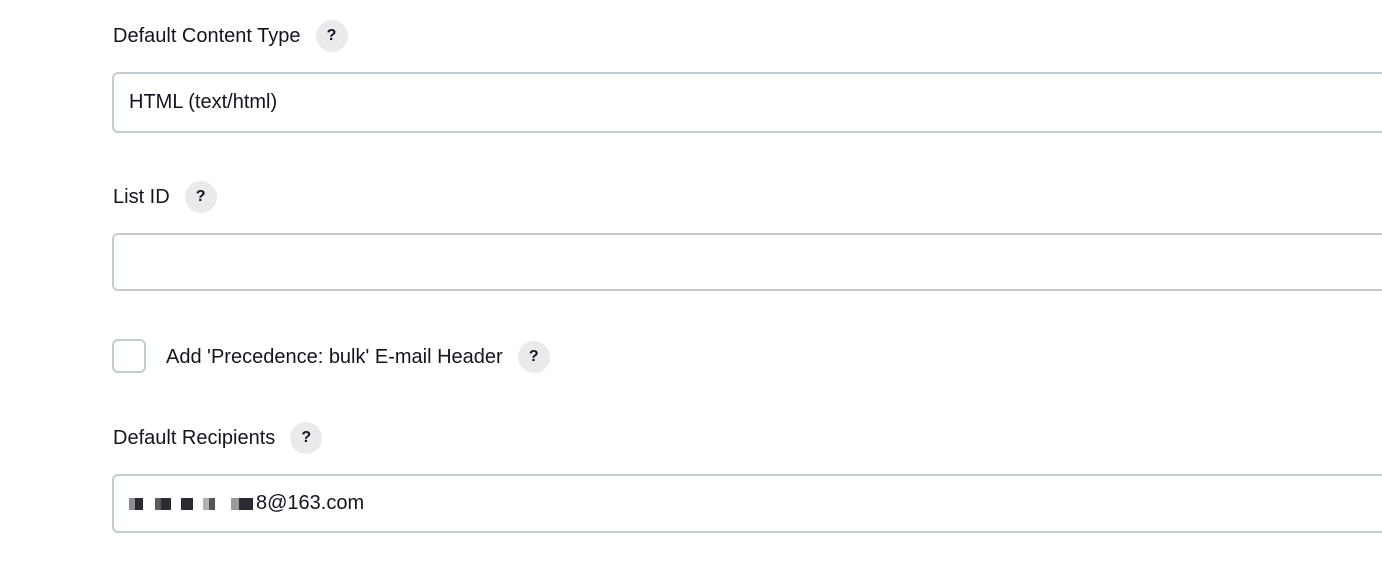 This screenshot has width=1382, height=568. I want to click on content-type-label-text: Default Content Type, so click(207, 35).